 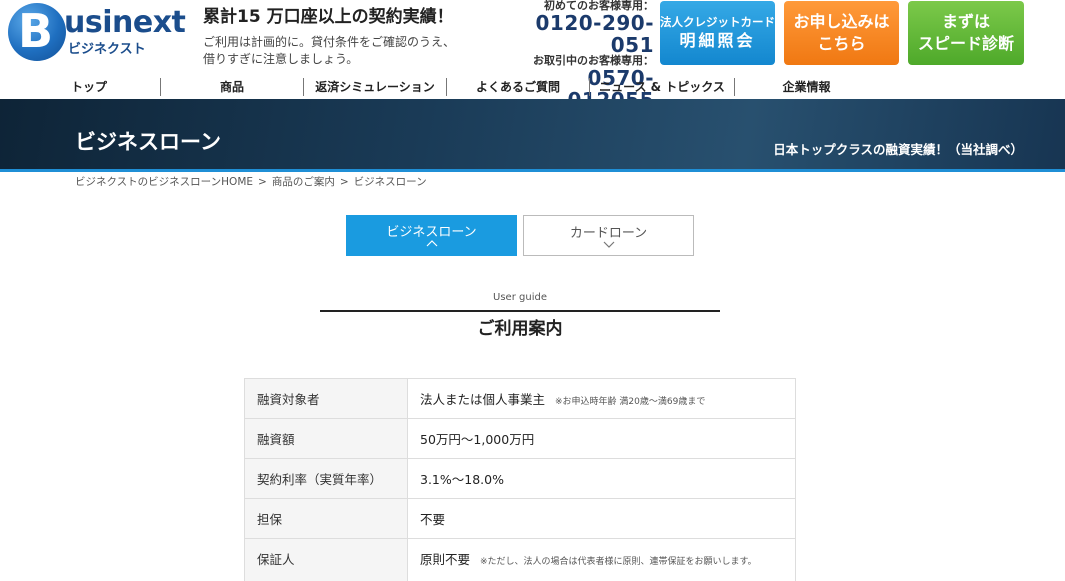 I want to click on breadcrumb: ビジネクストのビジネスローンHOME > 商品のご案内 > ビジネスローン, so click(x=251, y=182).